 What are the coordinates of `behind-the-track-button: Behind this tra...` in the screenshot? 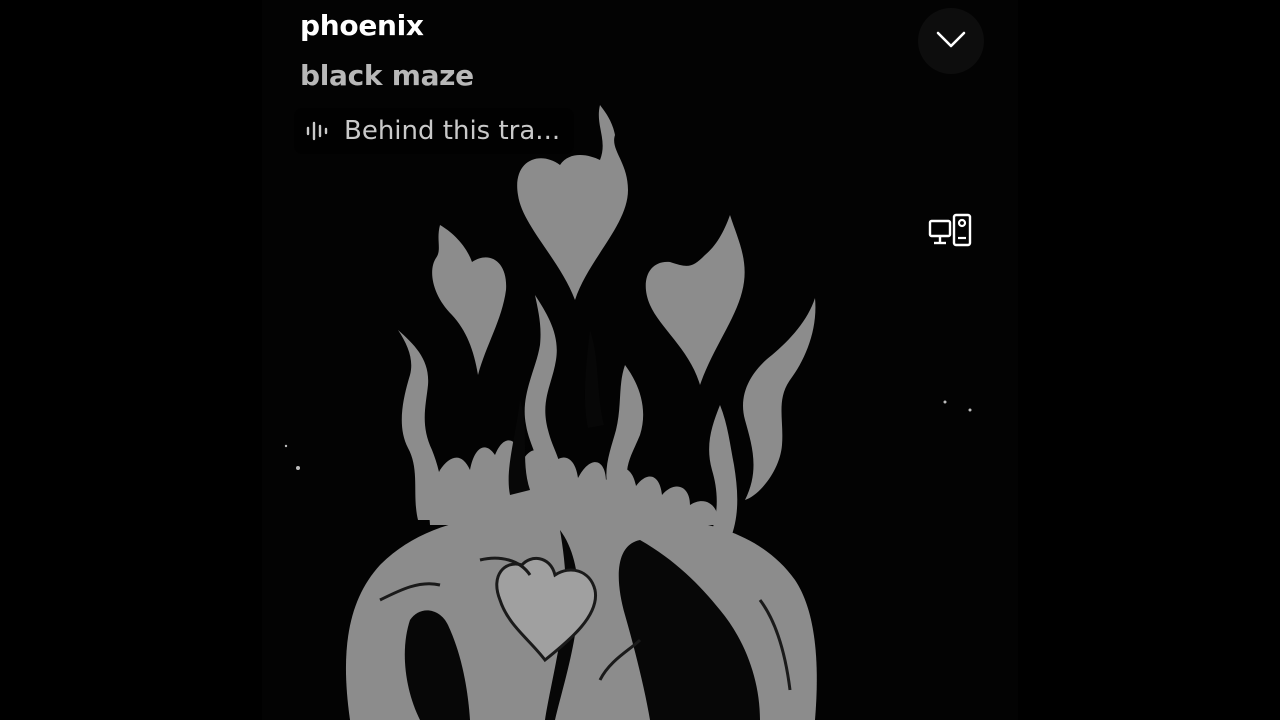 It's located at (434, 131).